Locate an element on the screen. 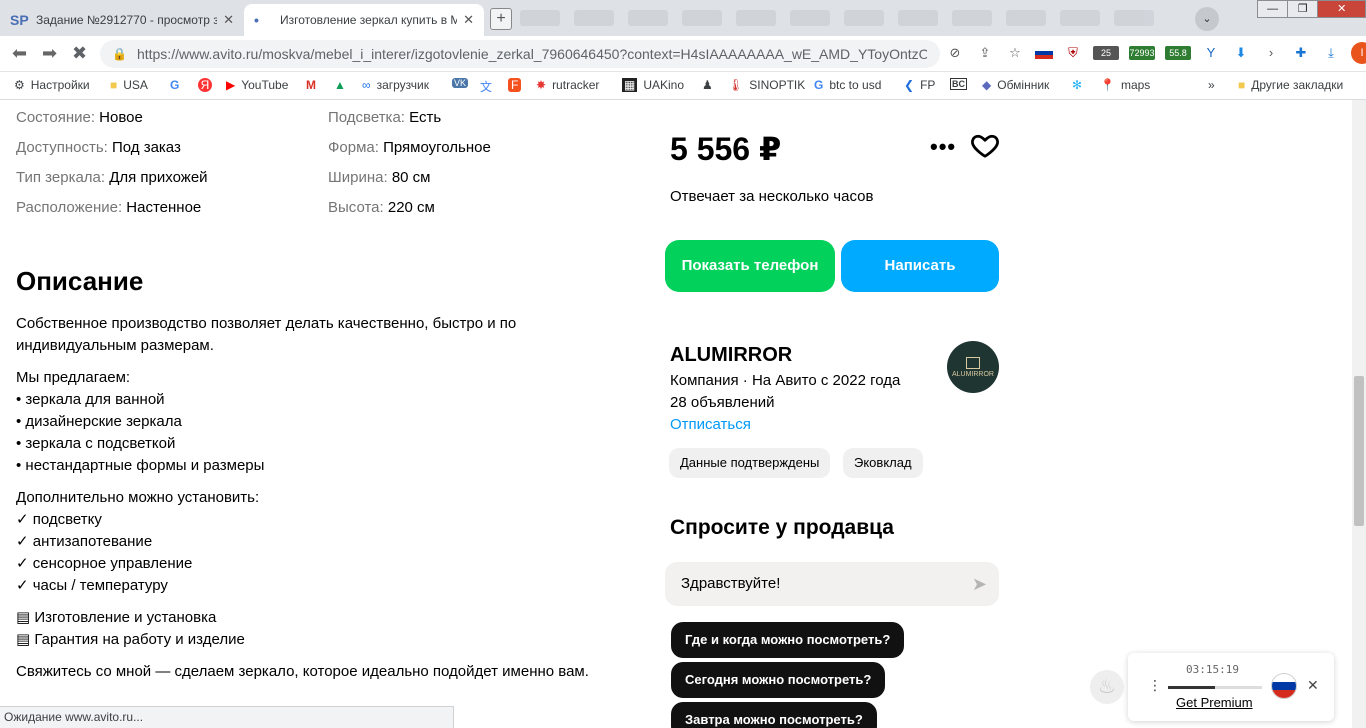  f-icon: F is located at coordinates (515, 85).